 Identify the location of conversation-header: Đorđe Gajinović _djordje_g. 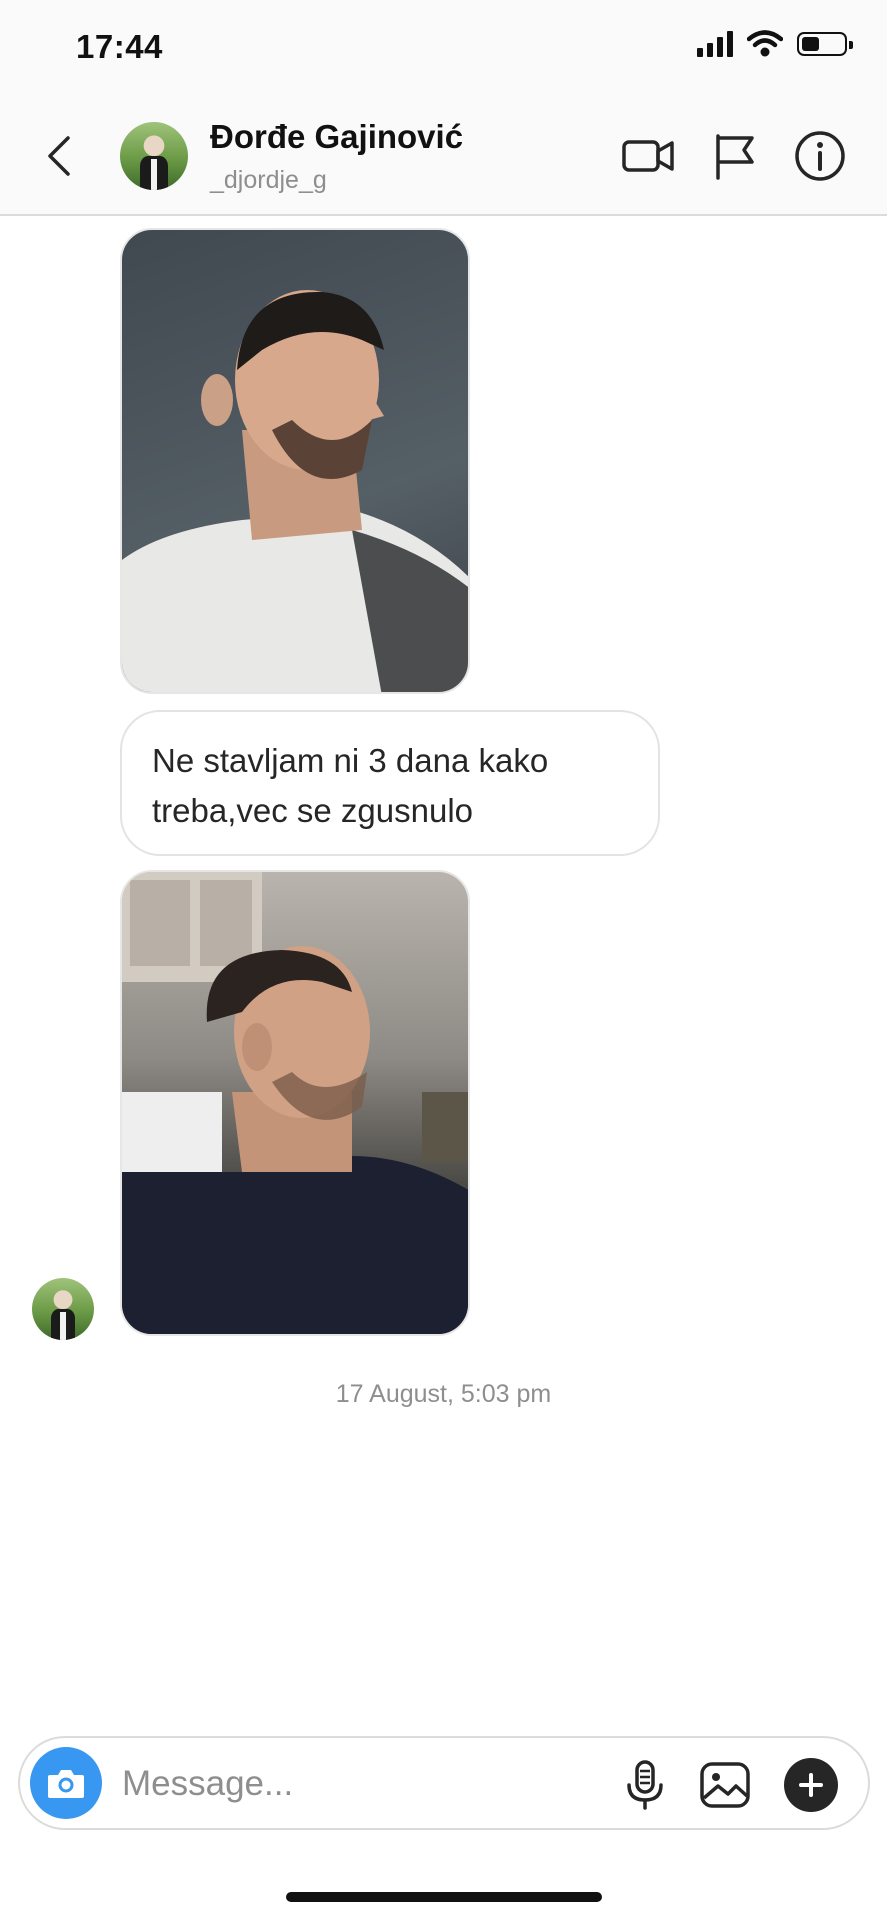
(443, 158).